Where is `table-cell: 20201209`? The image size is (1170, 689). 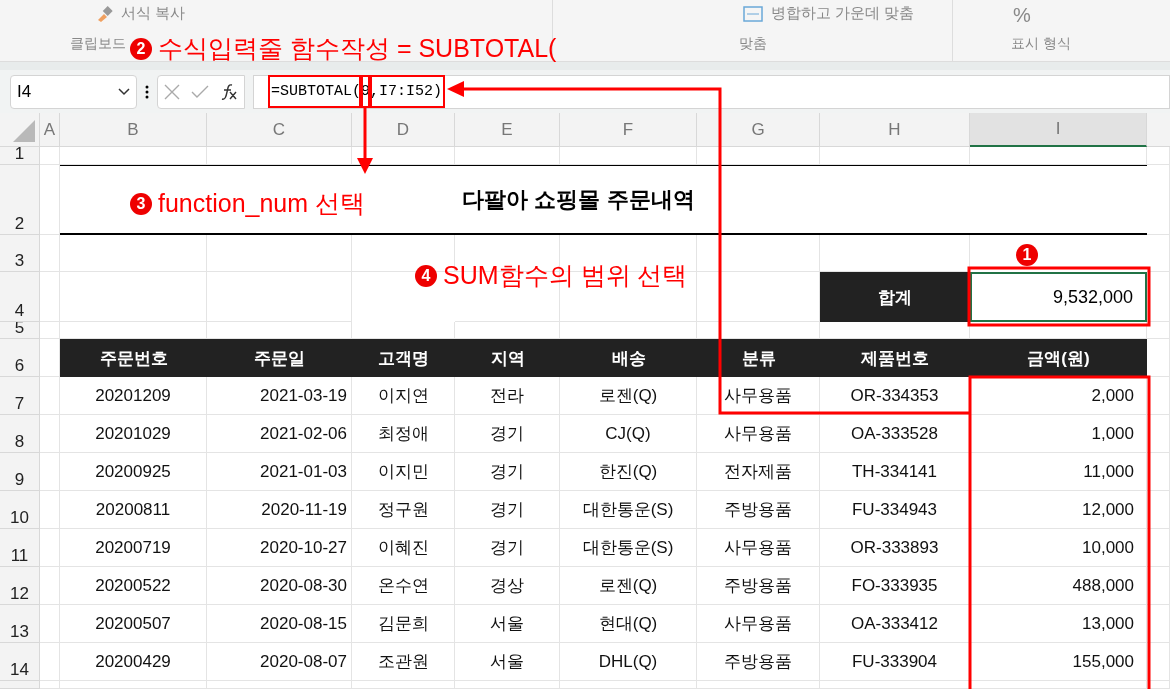 table-cell: 20201209 is located at coordinates (133, 396).